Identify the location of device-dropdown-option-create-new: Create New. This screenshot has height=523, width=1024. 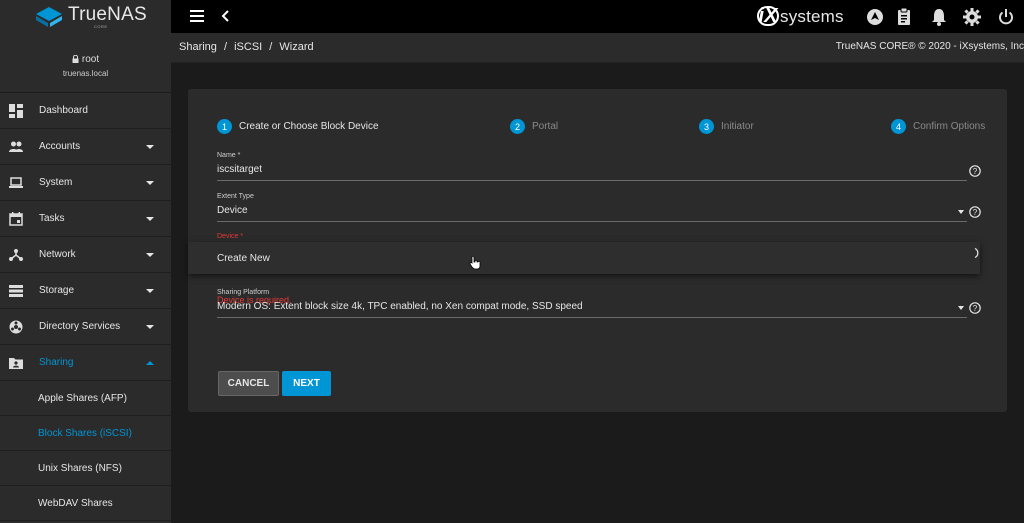
(584, 258).